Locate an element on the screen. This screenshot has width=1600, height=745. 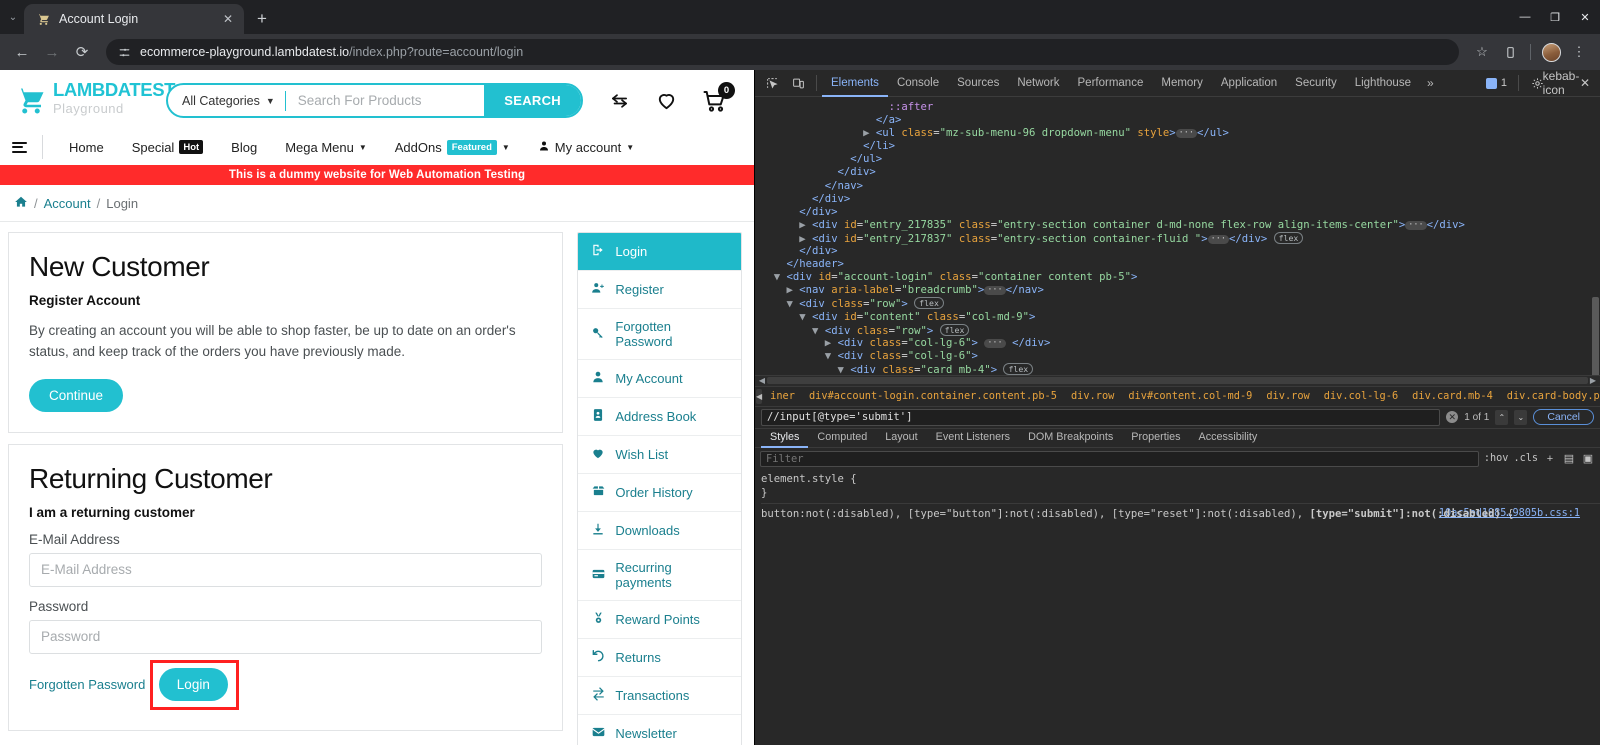
sidebar-item-transactions: Transactions is located at coordinates (659, 696).